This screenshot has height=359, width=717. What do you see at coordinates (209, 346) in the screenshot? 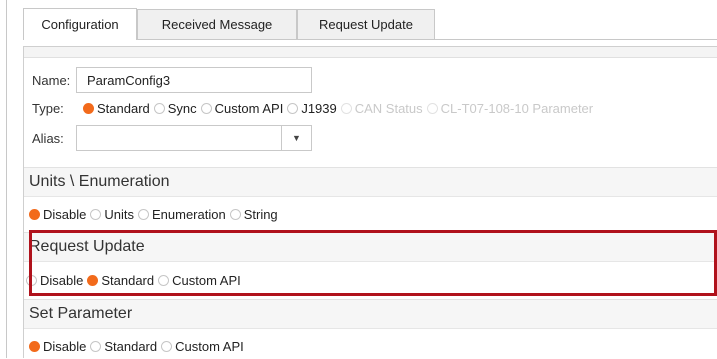
I see `set-parameter-option-label: Custom API` at bounding box center [209, 346].